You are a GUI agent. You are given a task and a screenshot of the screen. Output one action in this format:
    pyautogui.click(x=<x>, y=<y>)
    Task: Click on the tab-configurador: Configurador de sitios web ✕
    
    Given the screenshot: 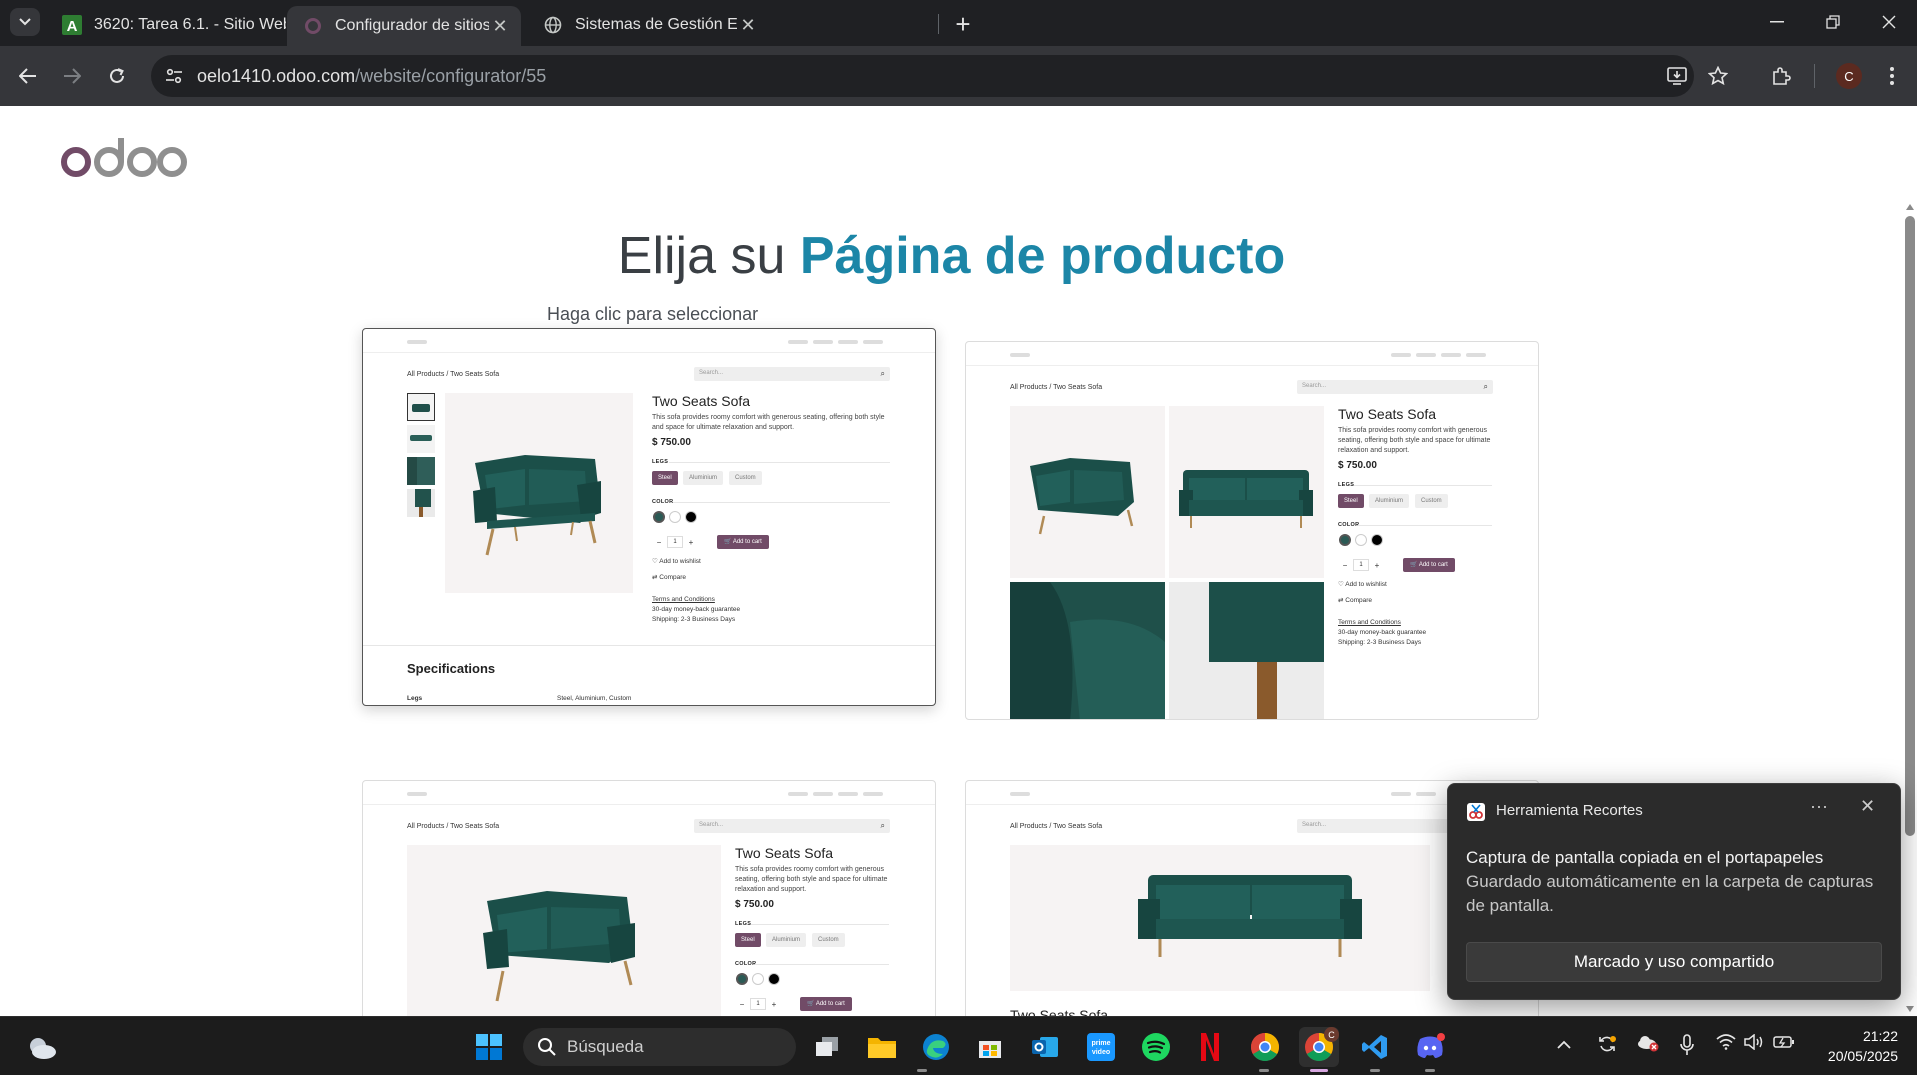 What is the action you would take?
    pyautogui.click(x=404, y=26)
    